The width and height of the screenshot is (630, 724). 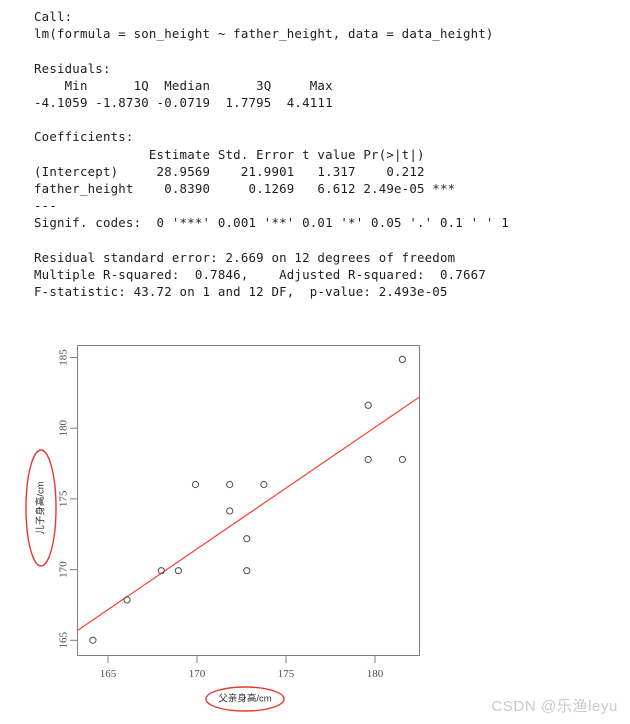 I want to click on x-tick-label: 180, so click(x=375, y=674).